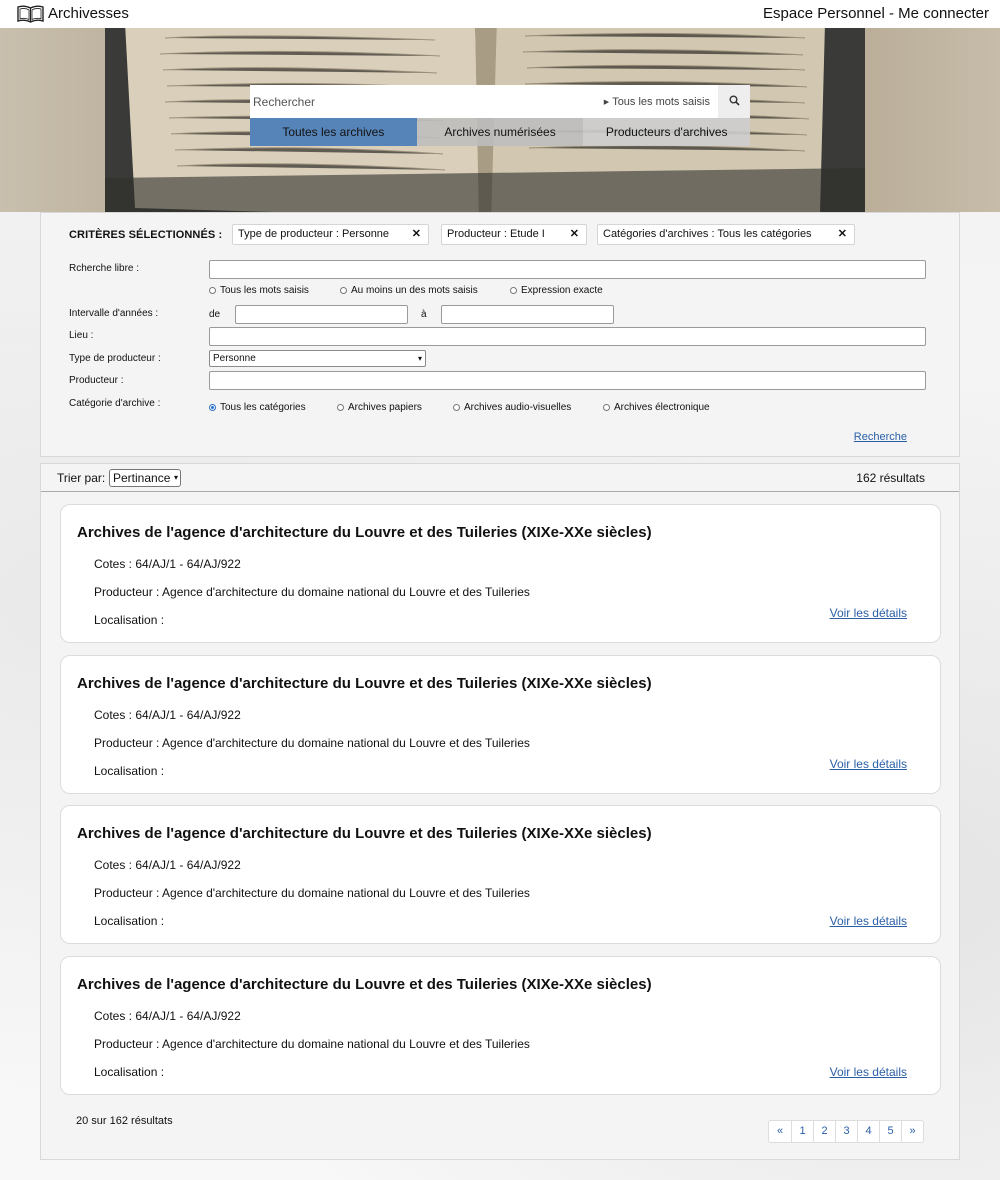 The height and width of the screenshot is (1180, 1000). Describe the element at coordinates (414, 290) in the screenshot. I see `radio-label: Au moins un des mots saisis` at that location.